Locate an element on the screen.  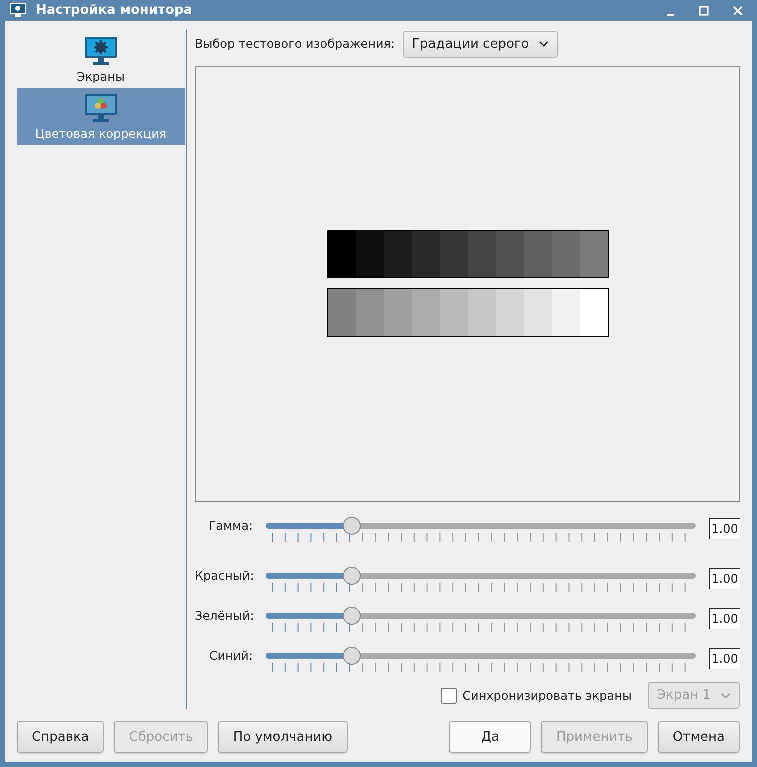
dialog-button: По умолчанию is located at coordinates (283, 737).